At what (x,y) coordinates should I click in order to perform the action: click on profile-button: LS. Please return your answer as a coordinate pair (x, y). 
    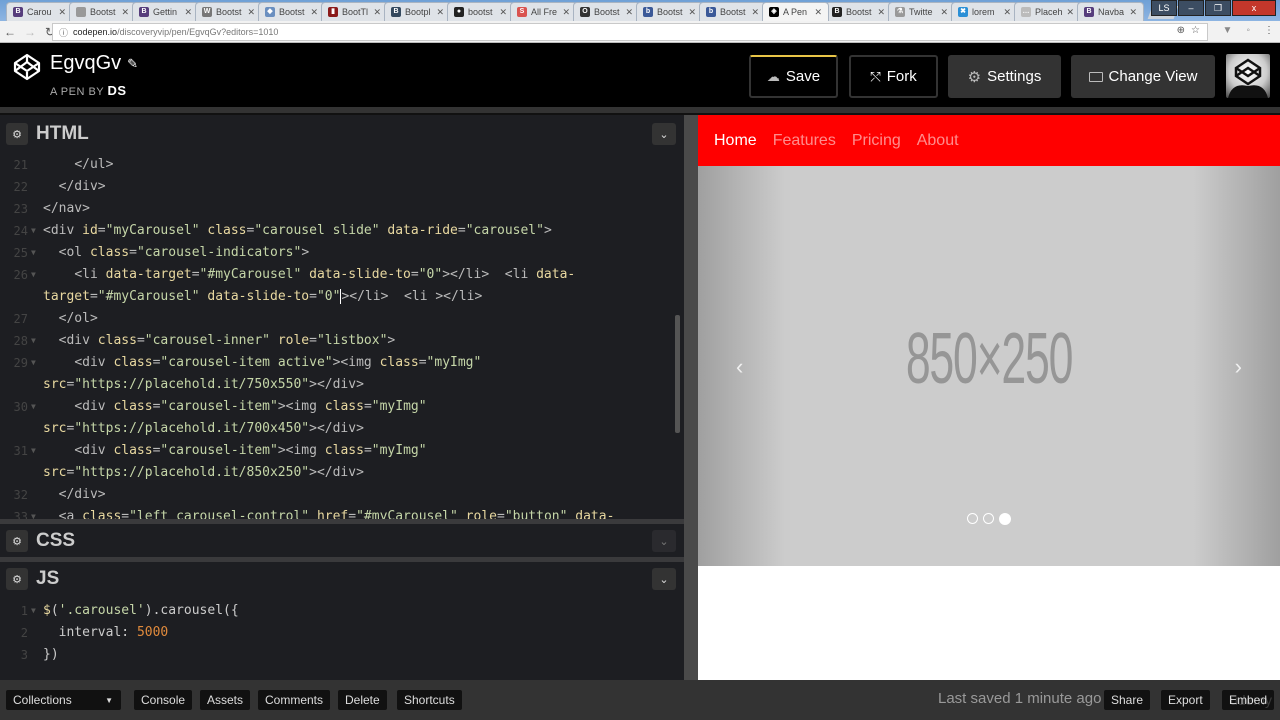
    Looking at the image, I should click on (1164, 8).